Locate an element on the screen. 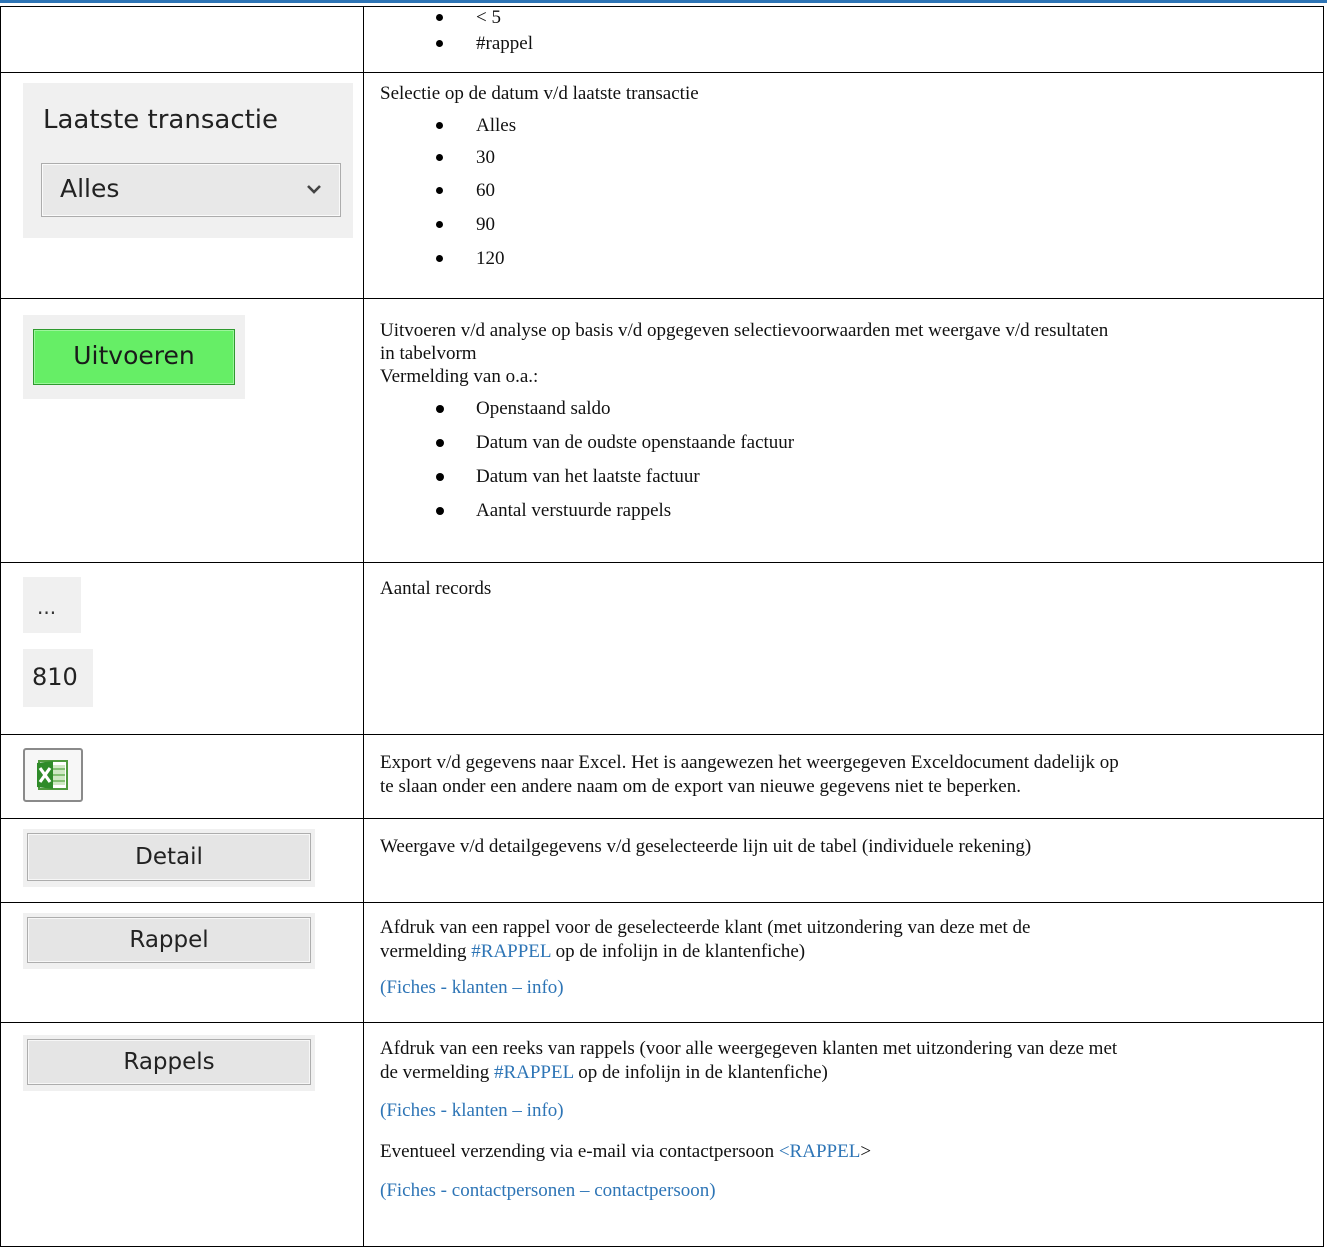  detail-button: Detail is located at coordinates (169, 857).